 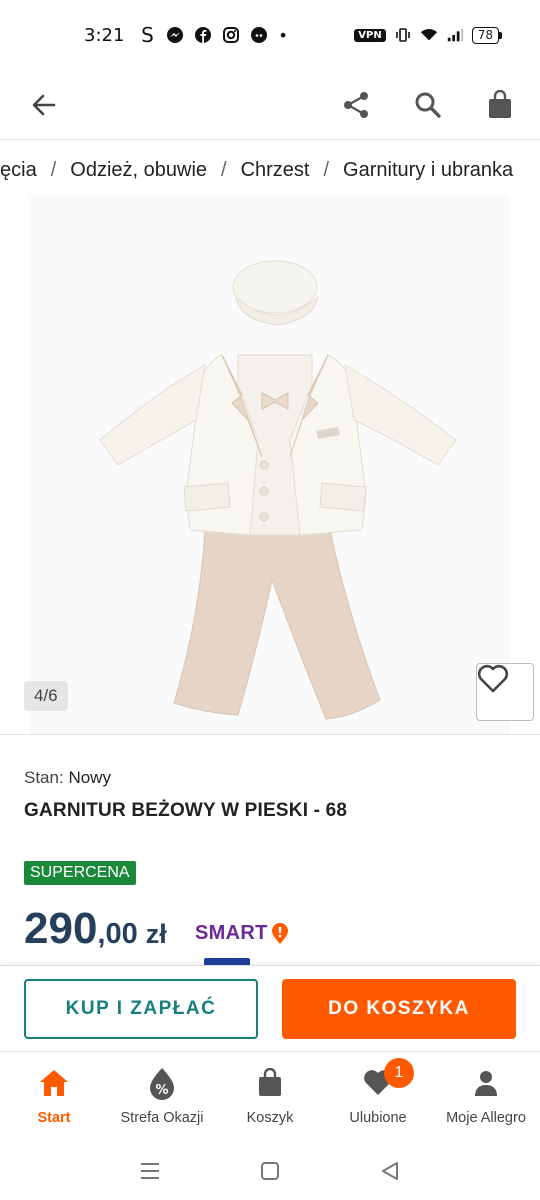 I want to click on vpn-badge: VPN, so click(x=370, y=35).